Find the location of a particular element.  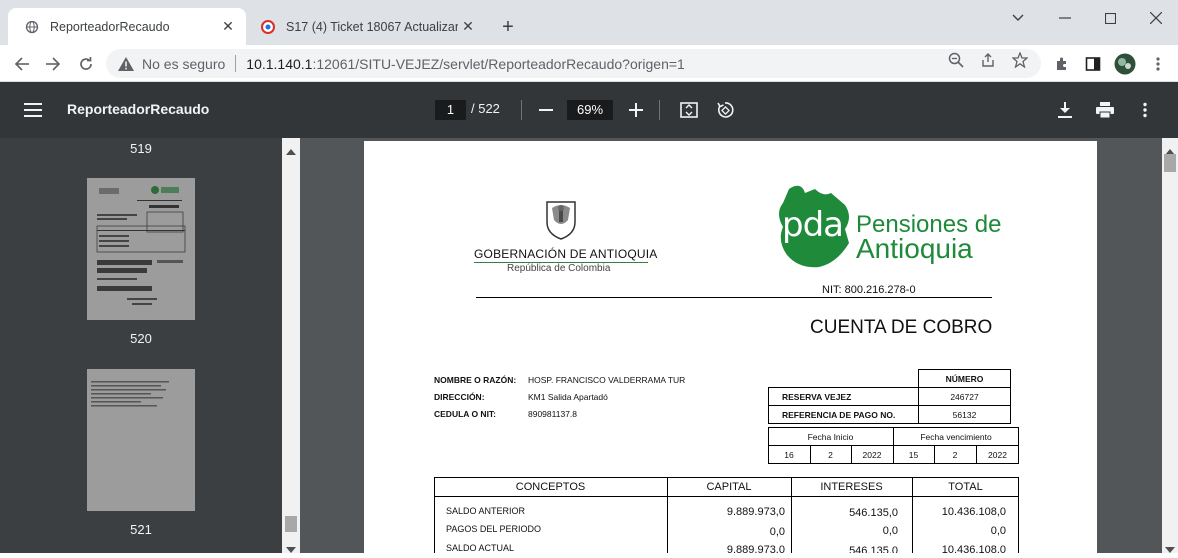

more-menu-icon is located at coordinates (1158, 64).